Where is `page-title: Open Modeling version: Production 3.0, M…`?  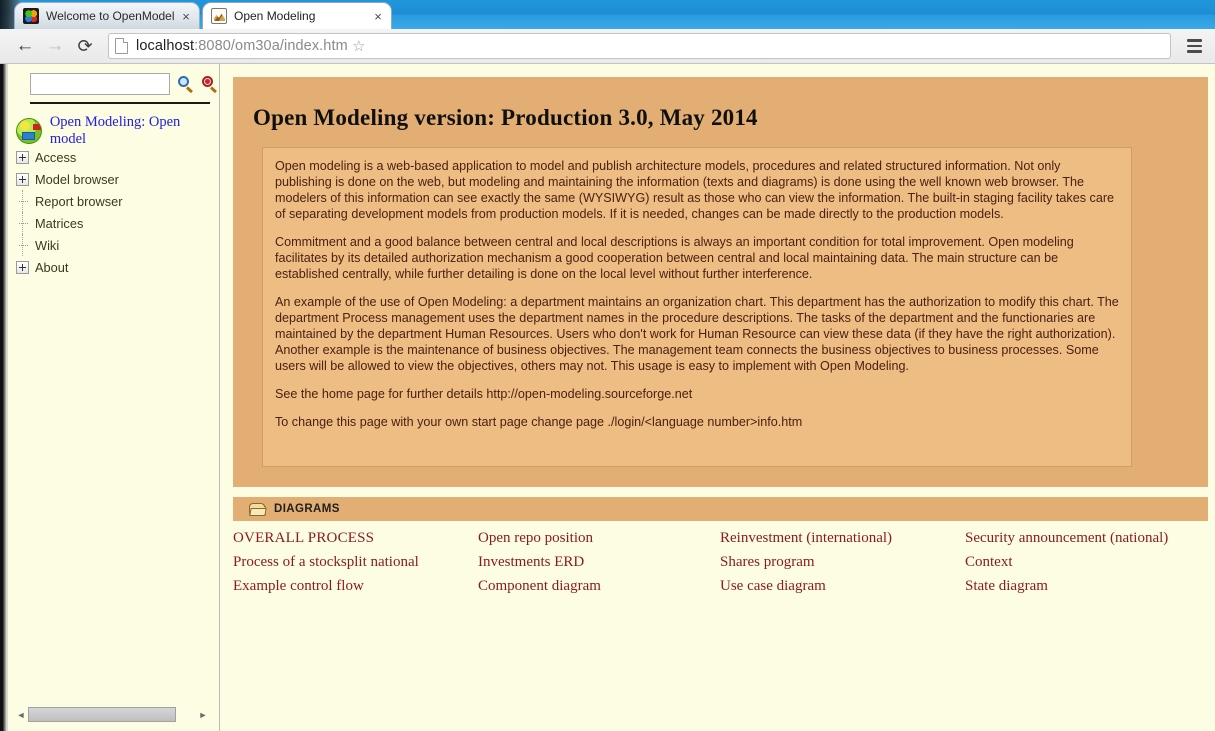
page-title: Open Modeling version: Production 3.0, M… is located at coordinates (505, 117).